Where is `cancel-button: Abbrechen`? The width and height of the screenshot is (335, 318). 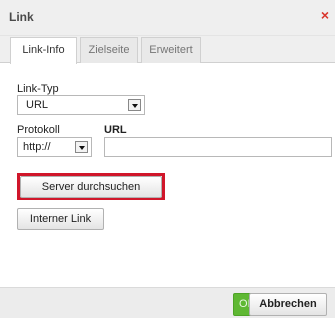 cancel-button: Abbrechen is located at coordinates (288, 304).